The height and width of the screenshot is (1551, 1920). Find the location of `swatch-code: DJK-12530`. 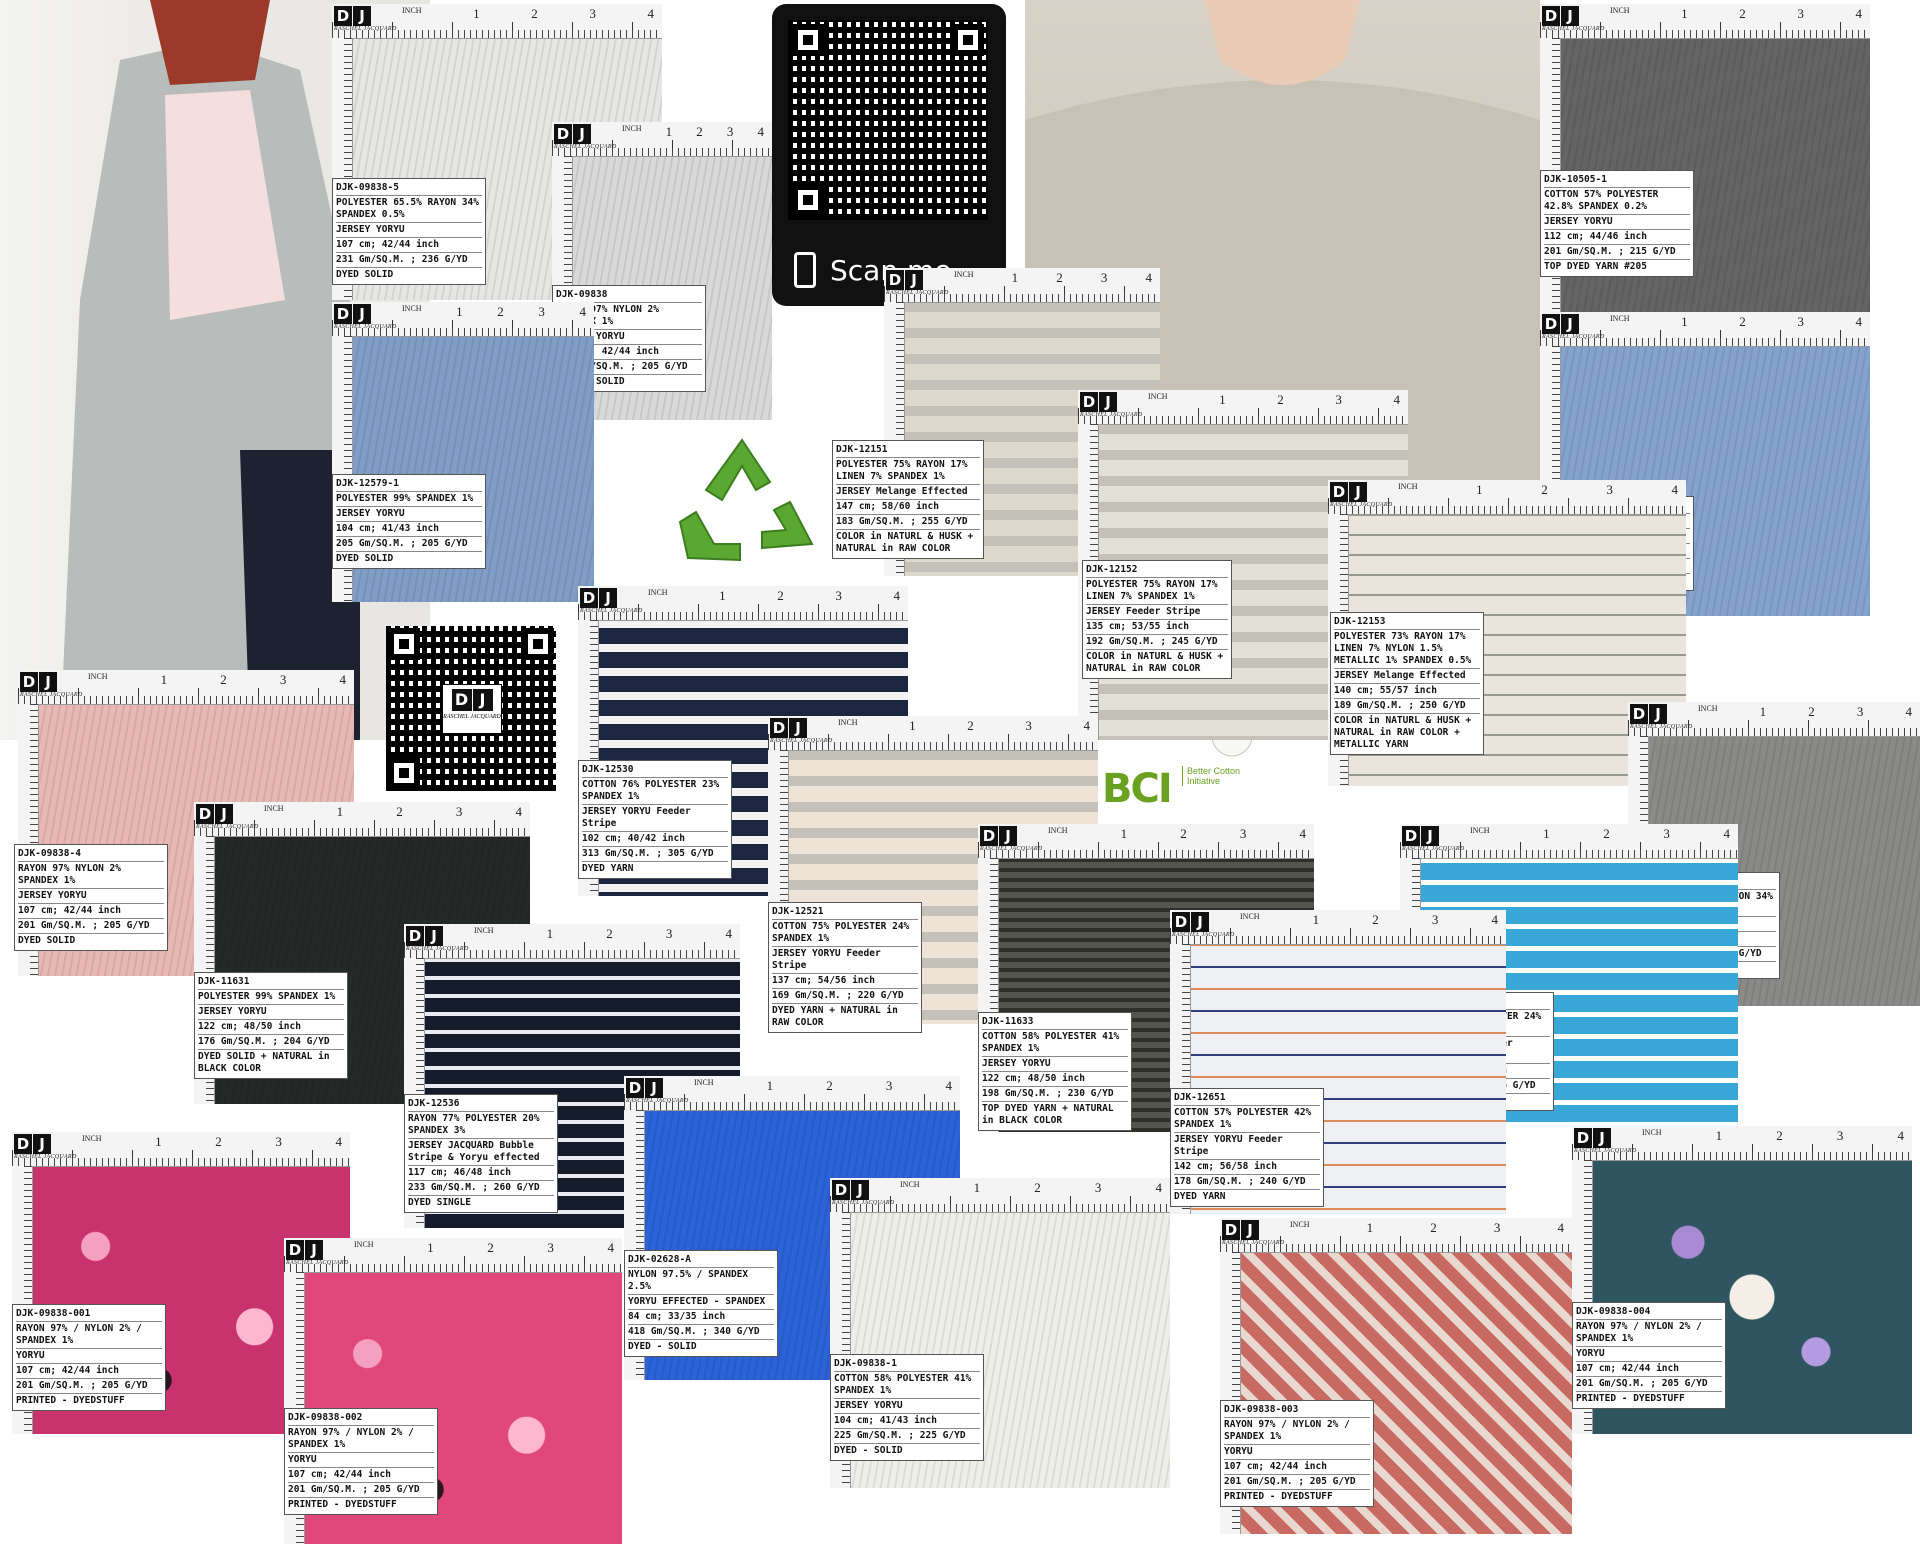

swatch-code: DJK-12530 is located at coordinates (655, 770).